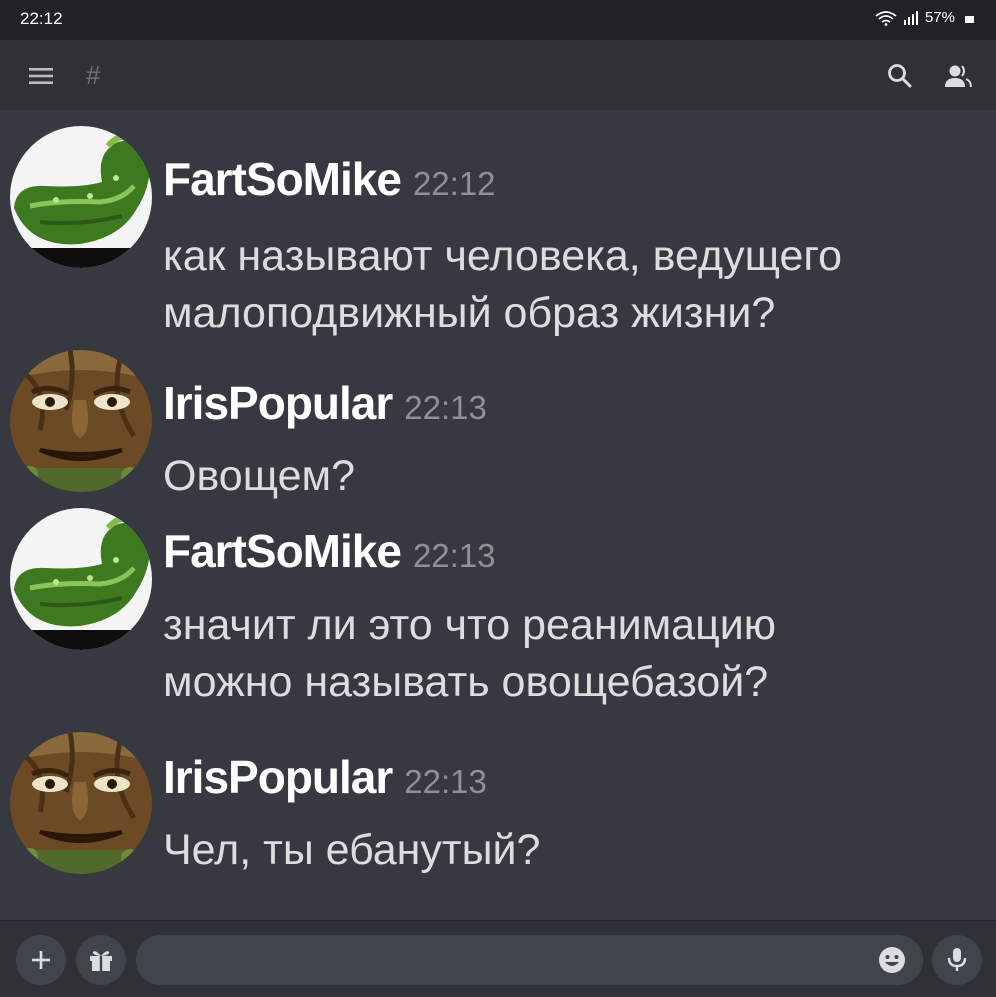 This screenshot has height=997, width=996. I want to click on channel-header: #, so click(498, 75).